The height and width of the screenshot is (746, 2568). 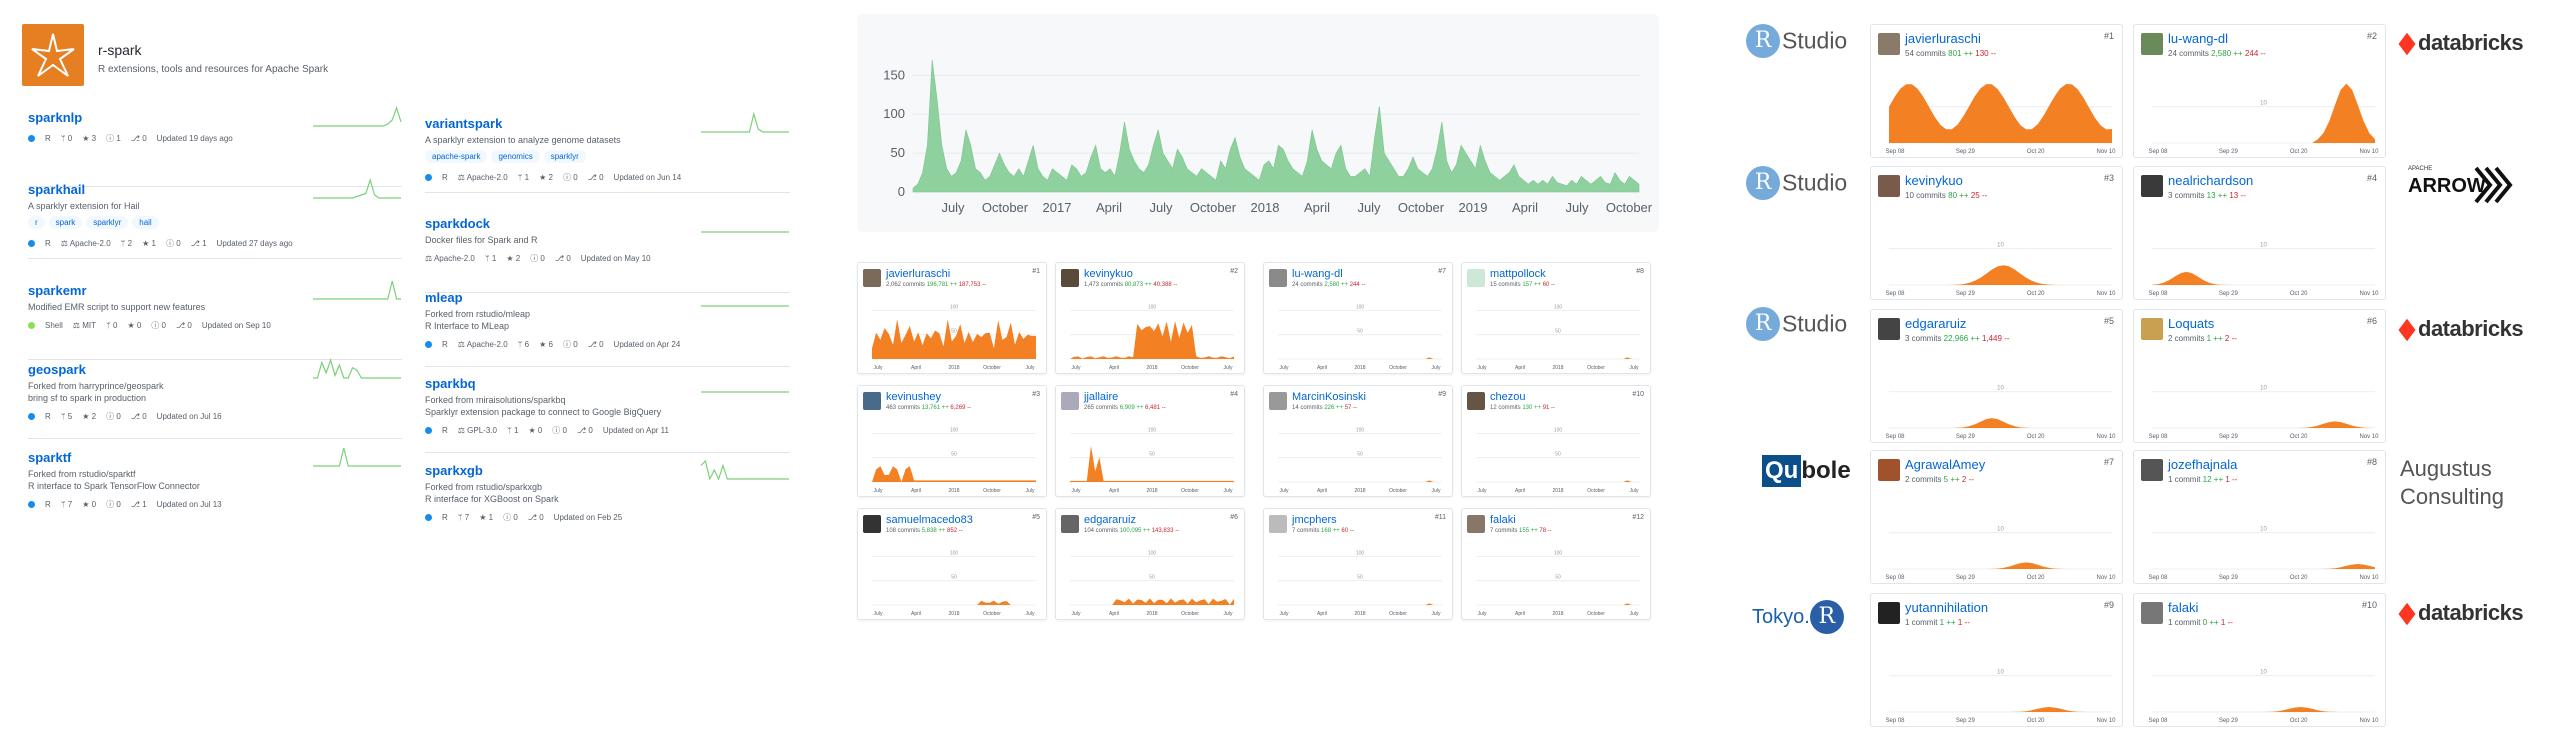 I want to click on fork-icon: ᛘ 6, so click(x=523, y=344).